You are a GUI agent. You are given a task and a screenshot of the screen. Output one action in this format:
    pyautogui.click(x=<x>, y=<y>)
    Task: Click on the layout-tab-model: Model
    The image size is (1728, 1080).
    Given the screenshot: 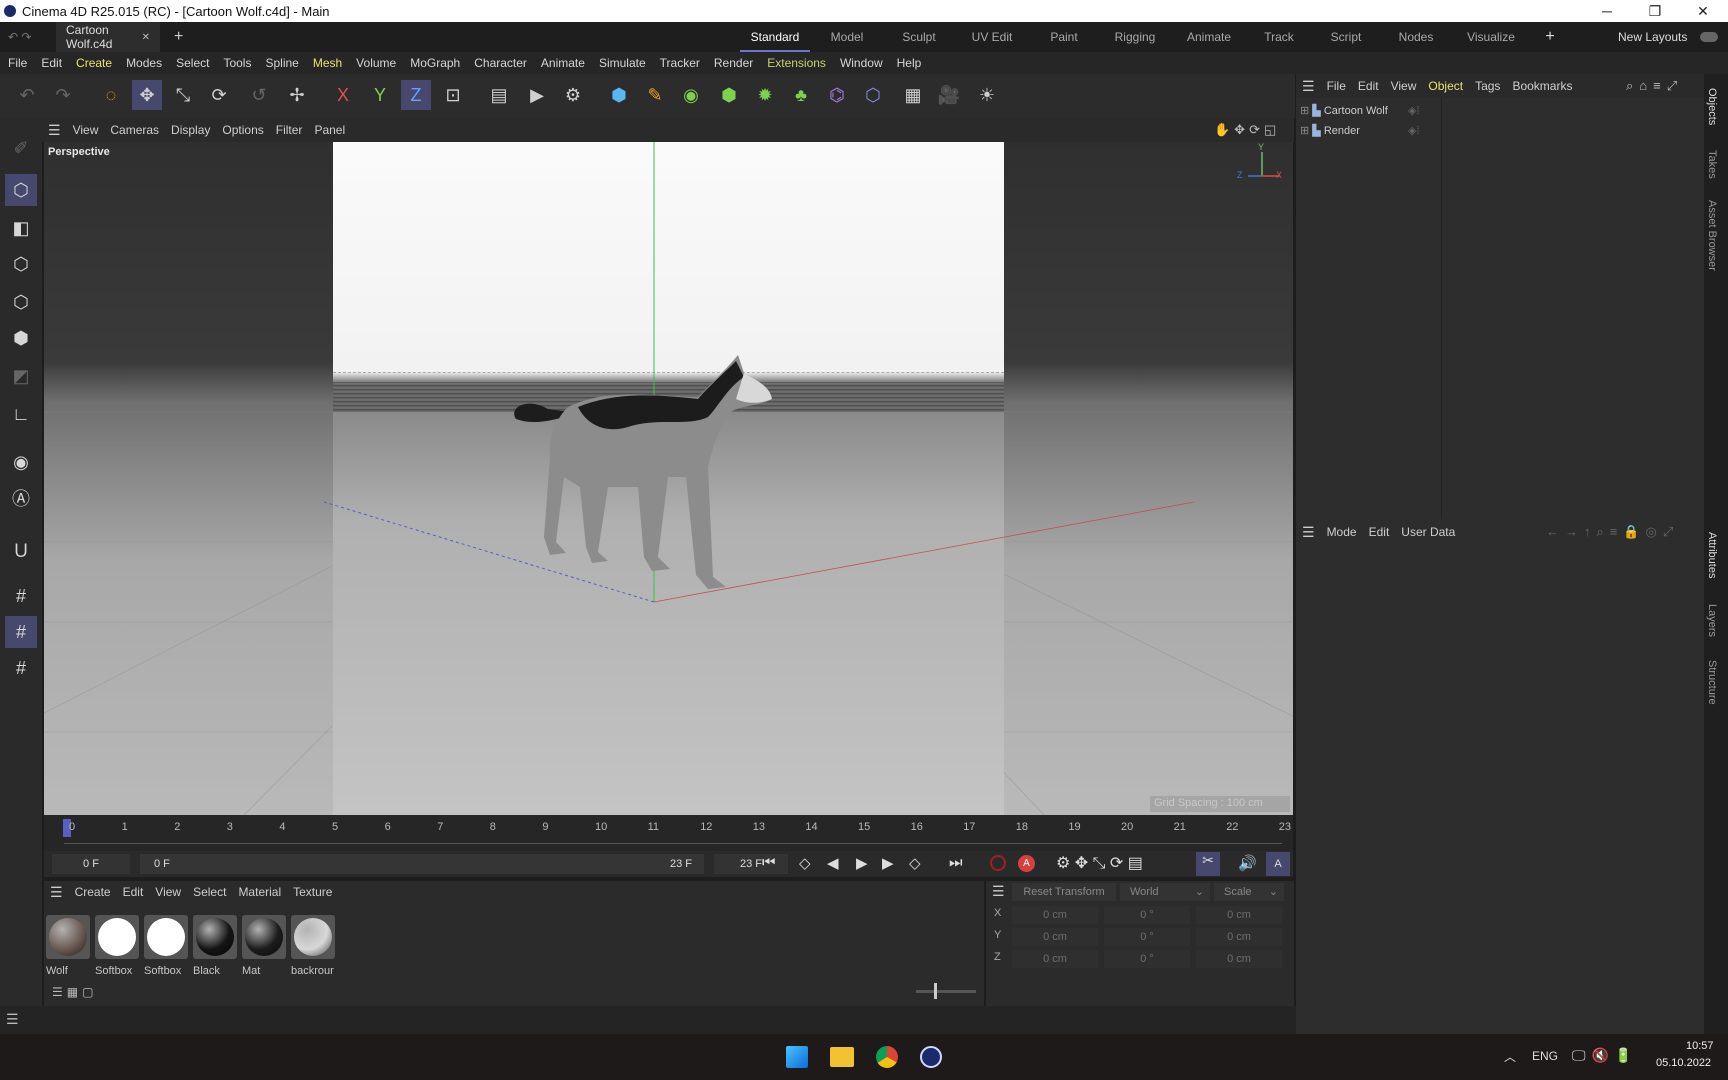 What is the action you would take?
    pyautogui.click(x=847, y=37)
    